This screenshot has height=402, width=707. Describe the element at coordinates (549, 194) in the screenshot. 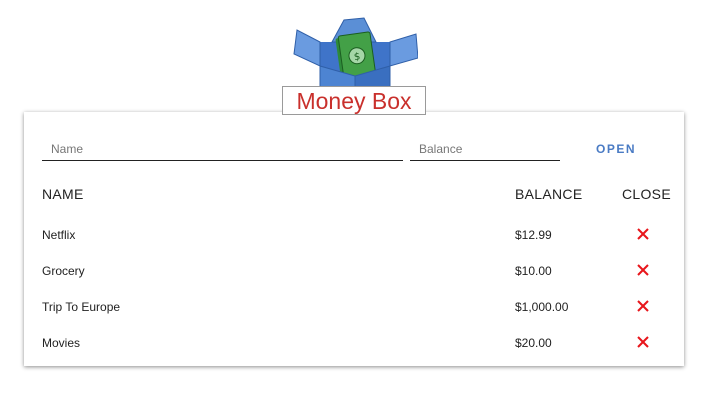

I see `column-header-balance: BALANCE` at that location.